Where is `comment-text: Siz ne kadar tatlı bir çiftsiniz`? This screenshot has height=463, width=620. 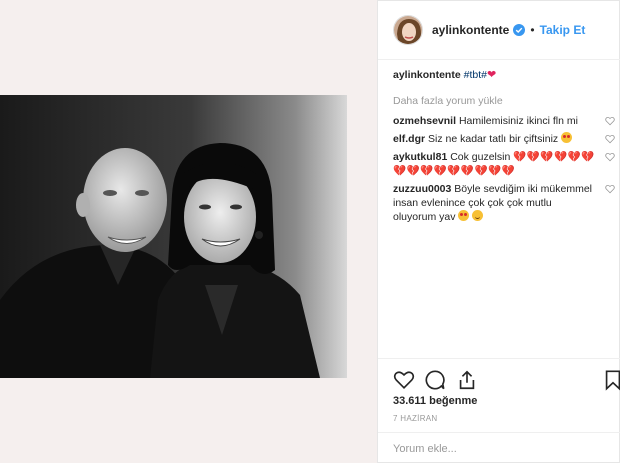
comment-text: Siz ne kadar tatlı bir çiftsiniz is located at coordinates (493, 139).